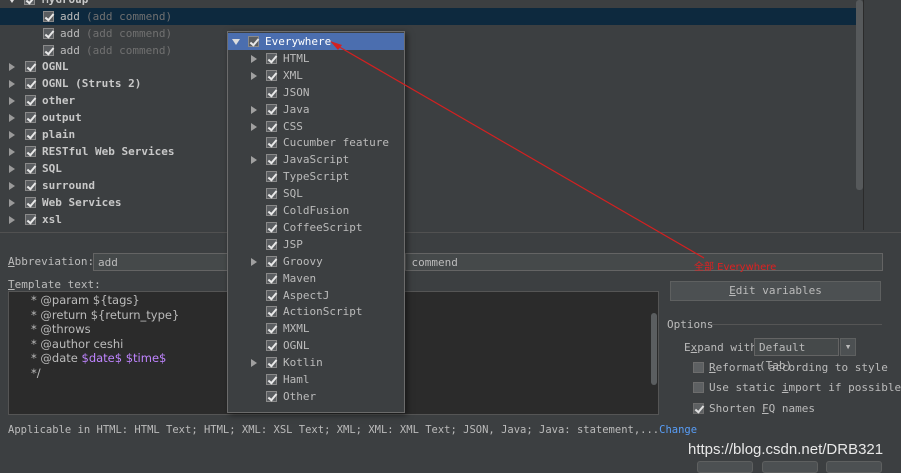 The width and height of the screenshot is (901, 473). Describe the element at coordinates (786, 449) in the screenshot. I see `watermark: https://blog.csdn.net/DRB321` at that location.